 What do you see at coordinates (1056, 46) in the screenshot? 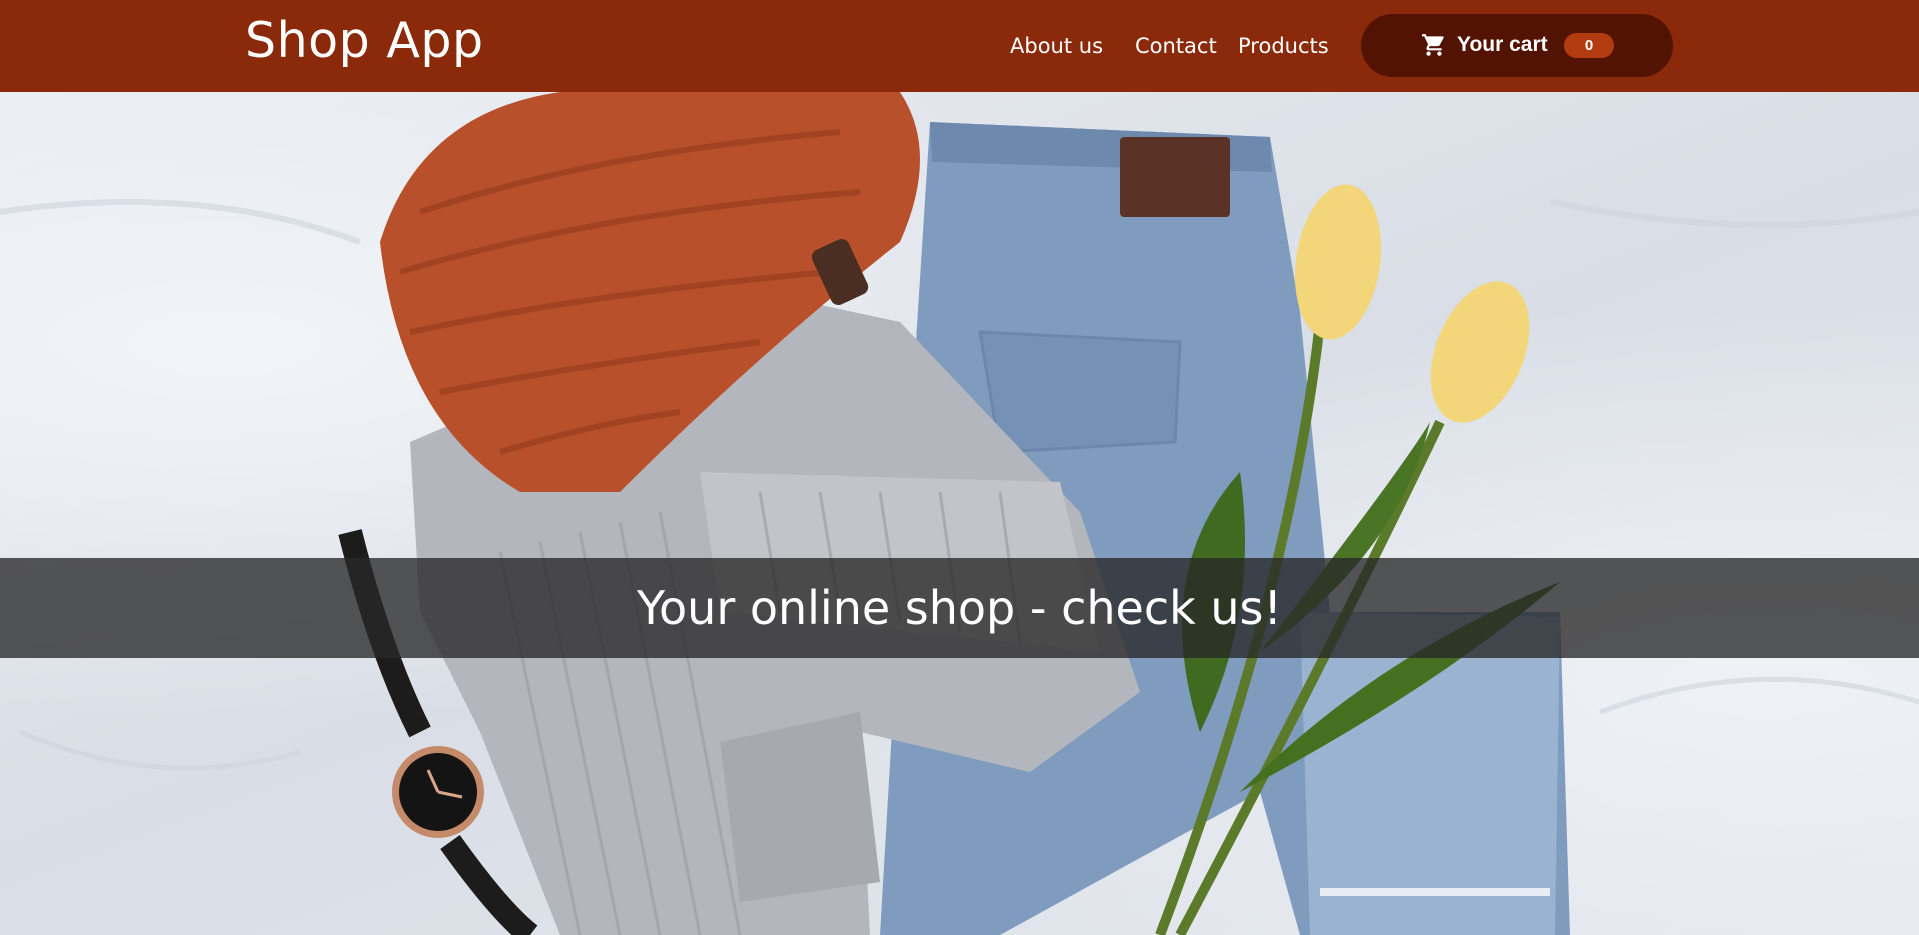
I see `nav-link-about: About us` at bounding box center [1056, 46].